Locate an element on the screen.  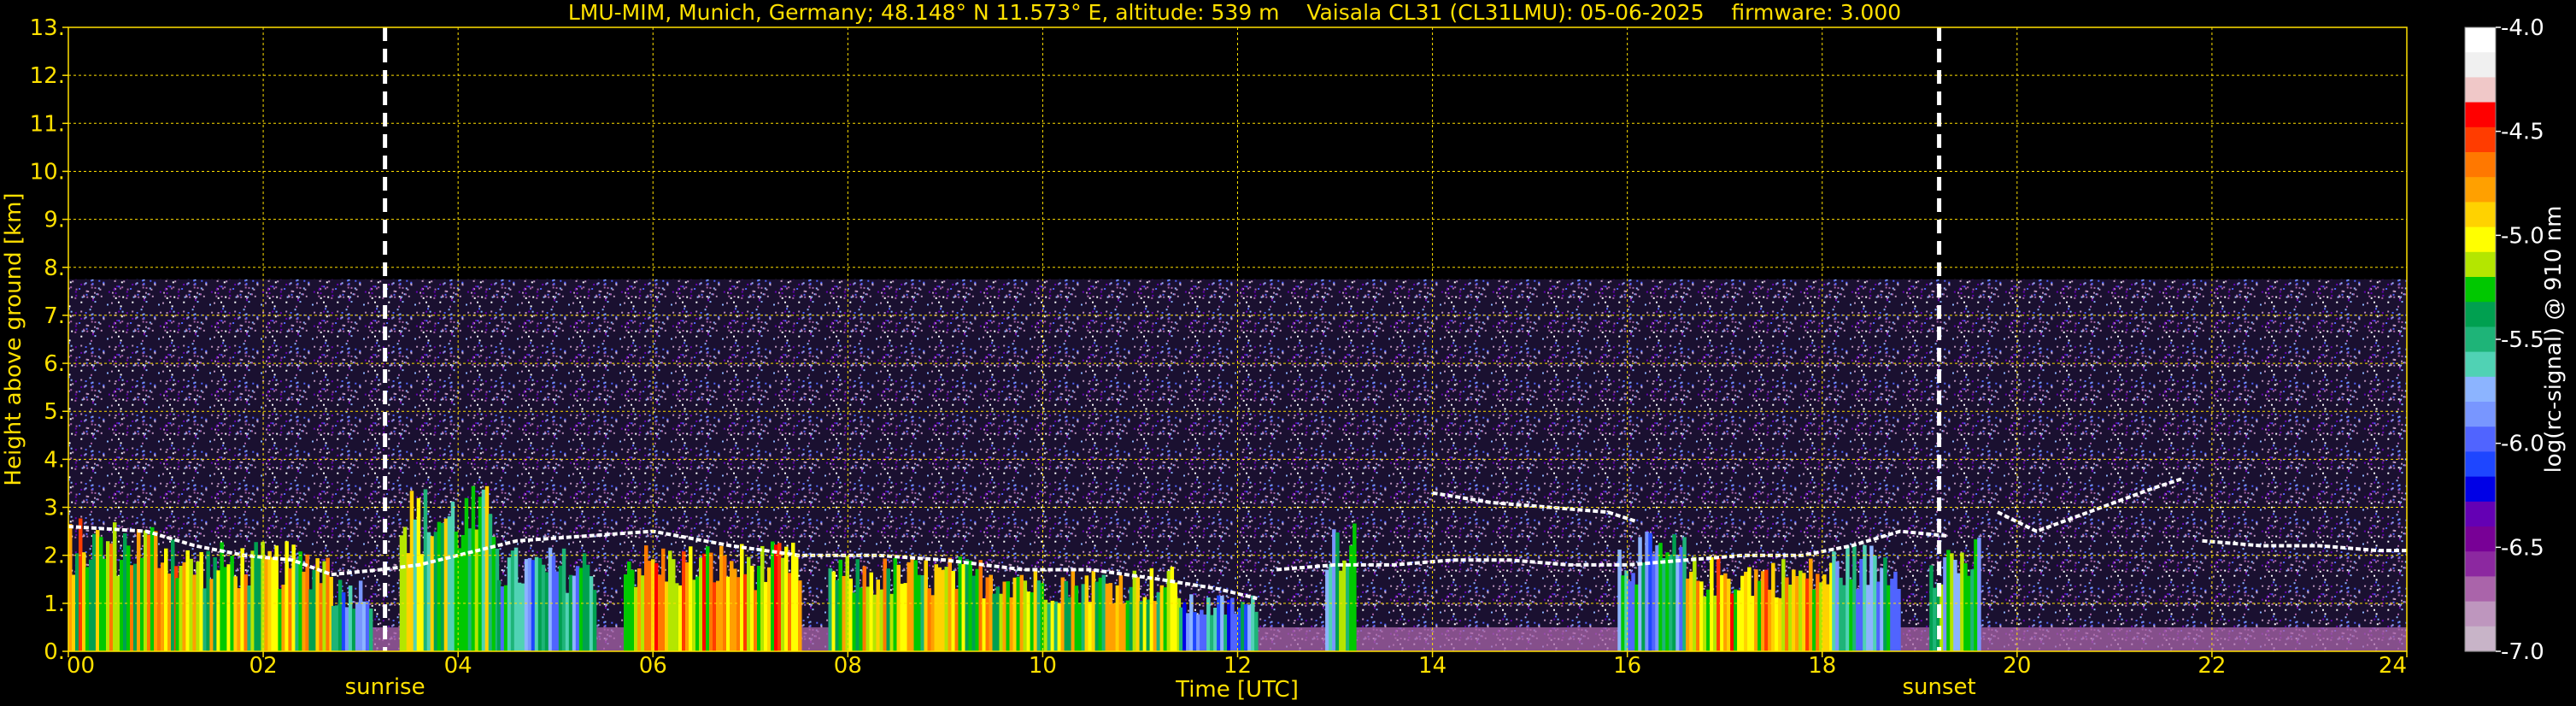
x-tick-label: 08 is located at coordinates (848, 666).